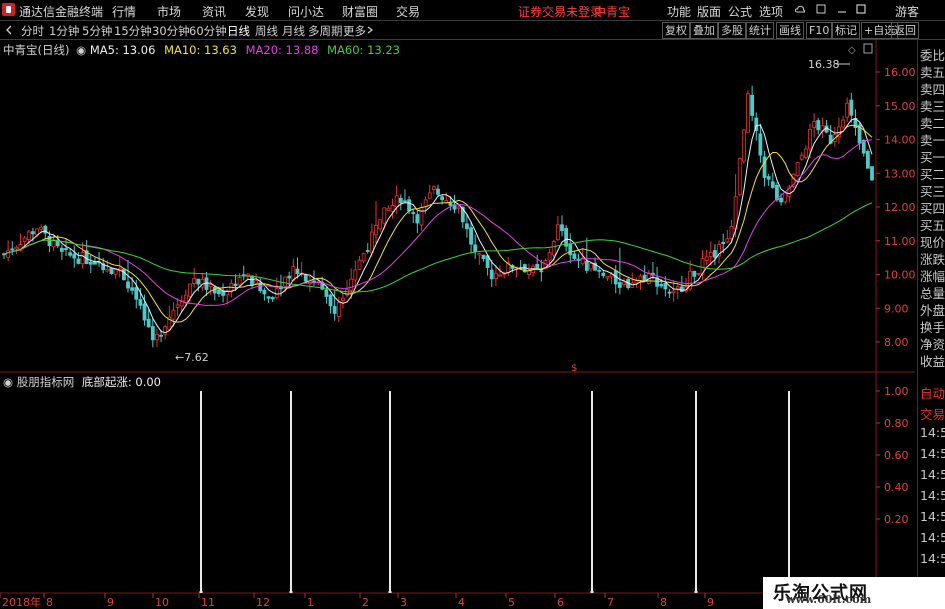 This screenshot has height=609, width=945. I want to click on period-weekly: 周线, so click(266, 31).